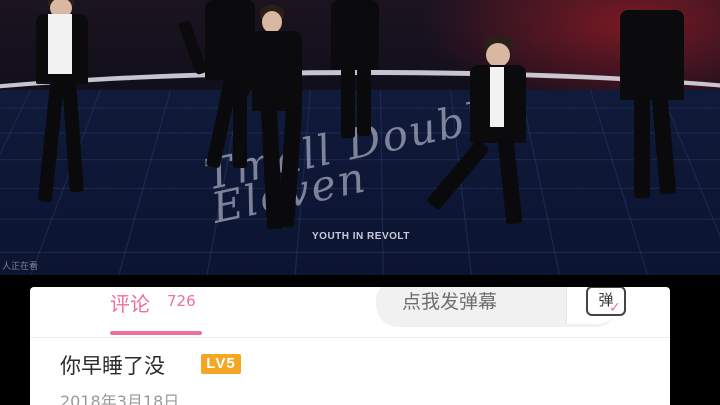 This screenshot has width=720, height=405. Describe the element at coordinates (361, 236) in the screenshot. I see `floor-tagline: YOUTH IN REVOLT` at that location.